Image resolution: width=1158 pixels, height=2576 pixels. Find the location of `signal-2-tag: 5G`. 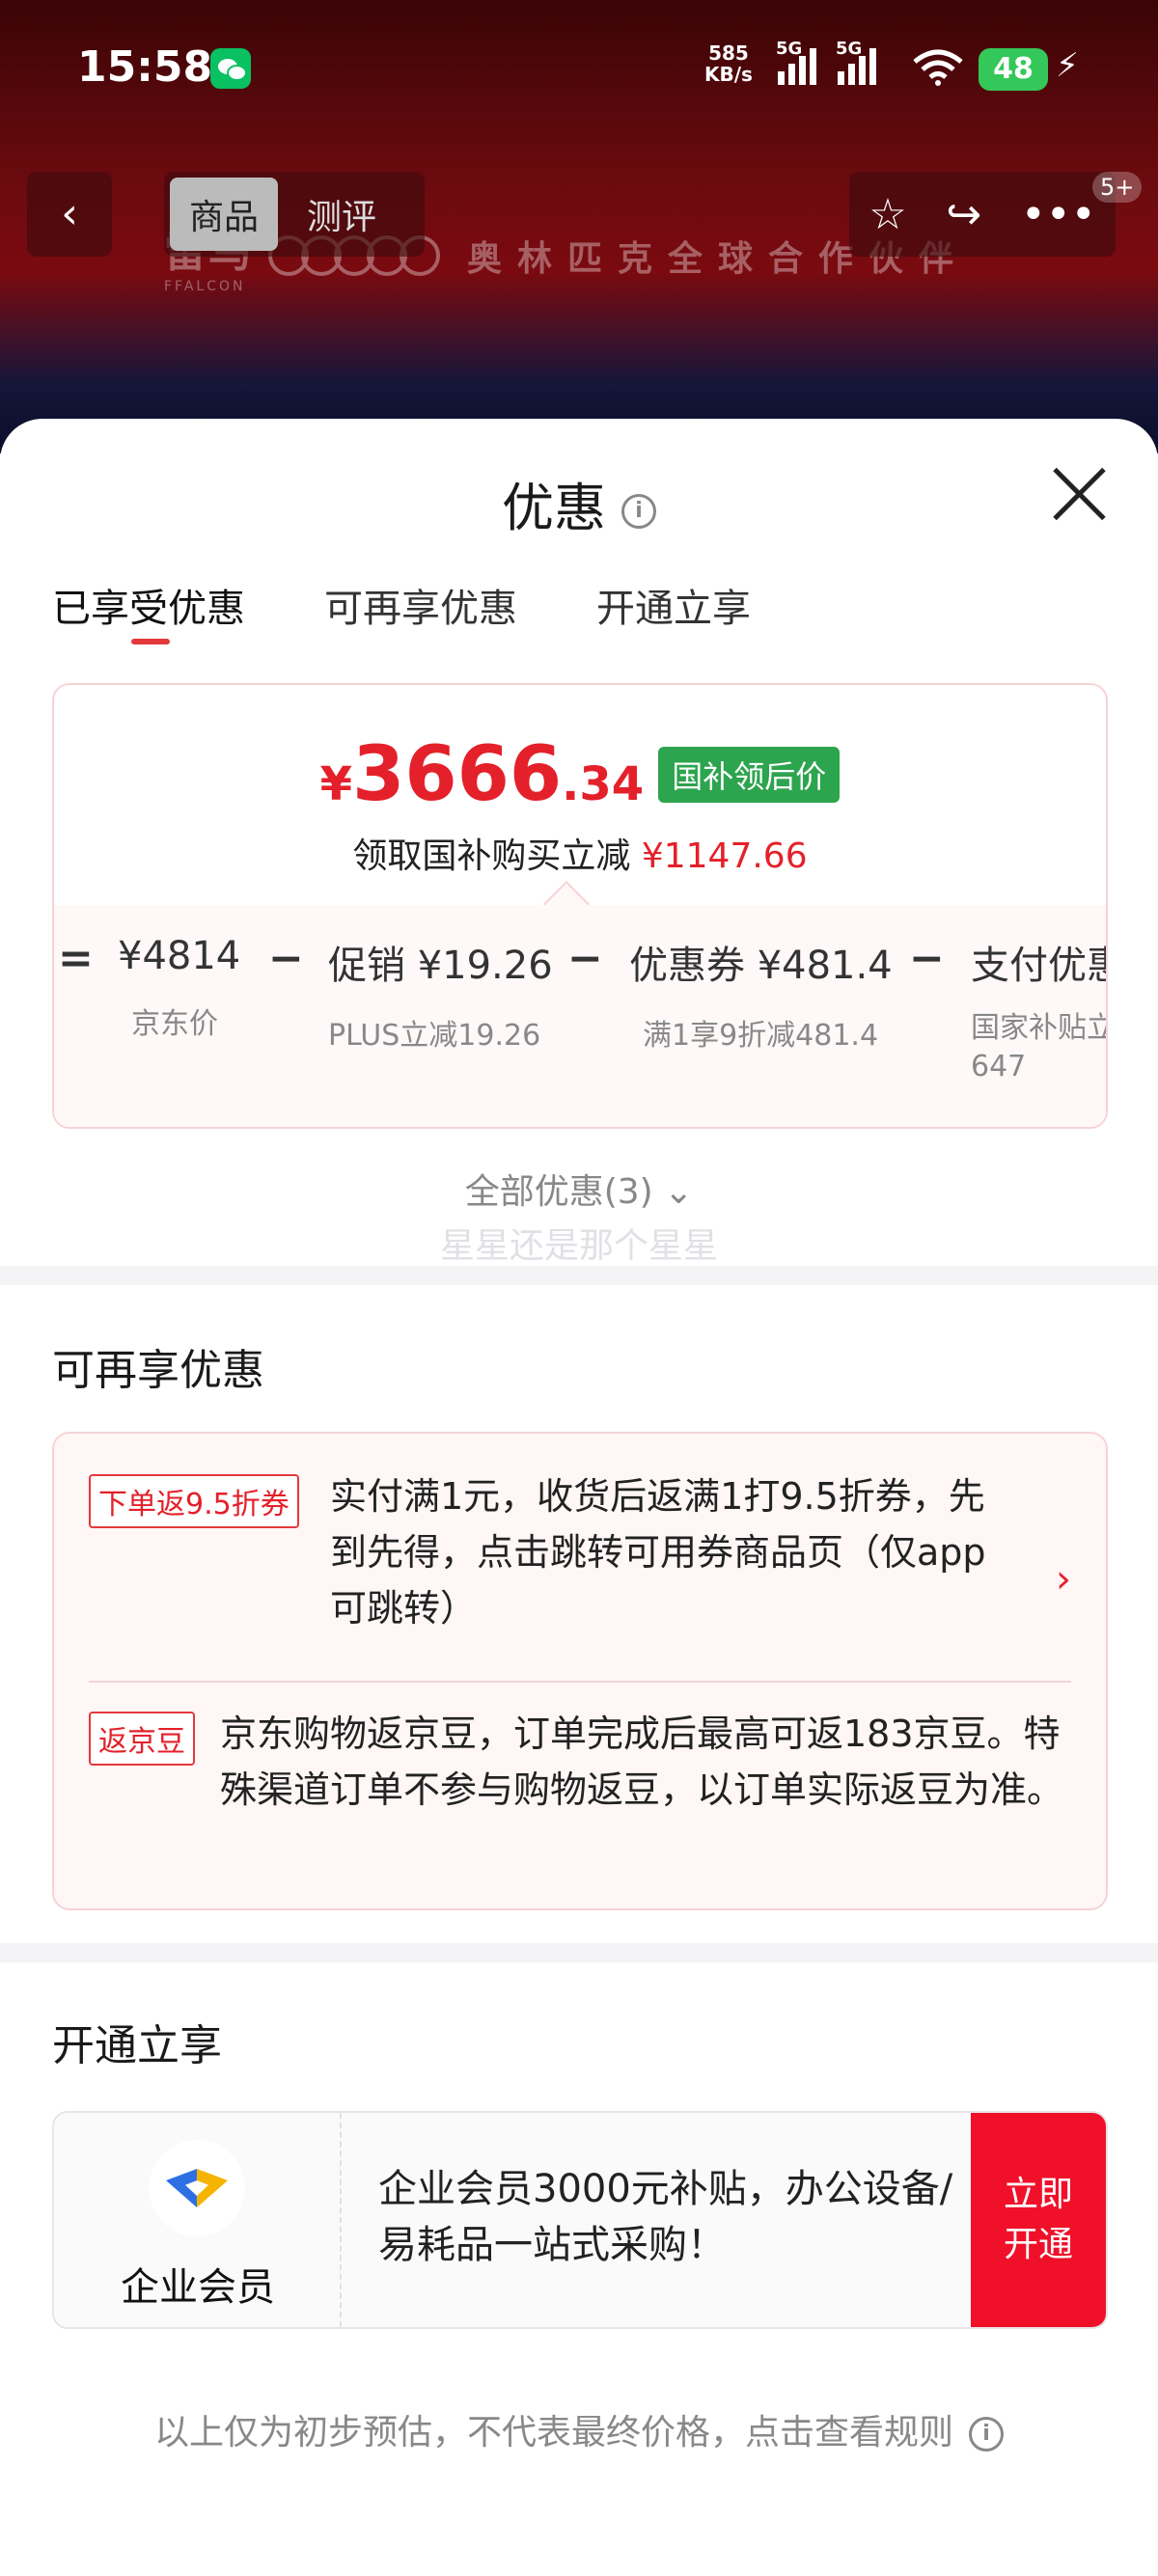

signal-2-tag: 5G is located at coordinates (849, 49).